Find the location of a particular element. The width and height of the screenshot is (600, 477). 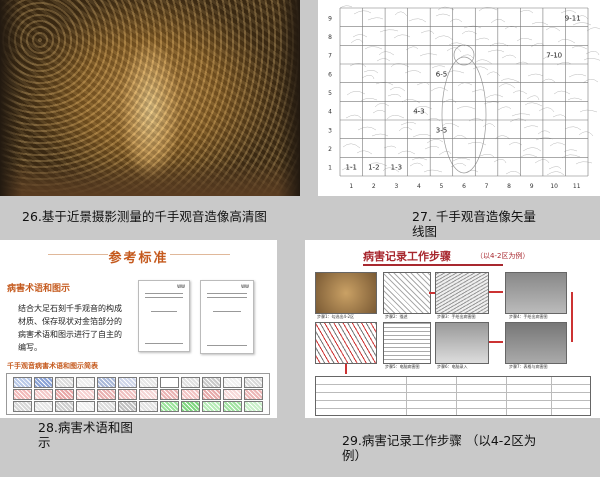

reference-title: 参考标准 is located at coordinates (138, 258).